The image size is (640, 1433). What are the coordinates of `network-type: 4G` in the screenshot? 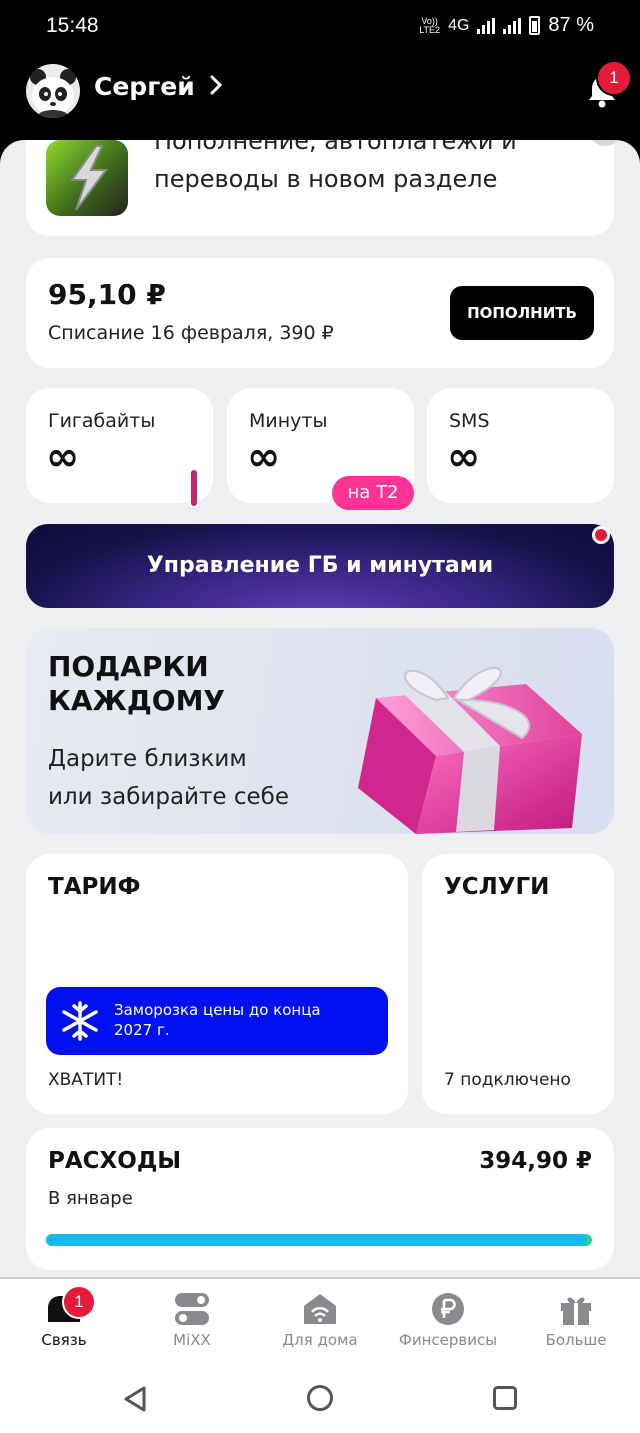 It's located at (459, 25).